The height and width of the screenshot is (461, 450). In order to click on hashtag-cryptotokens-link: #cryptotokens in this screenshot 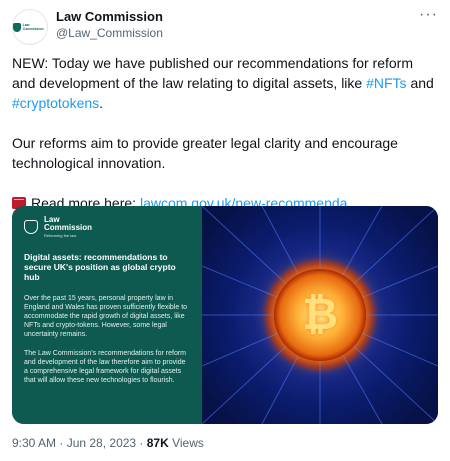, I will do `click(55, 103)`.